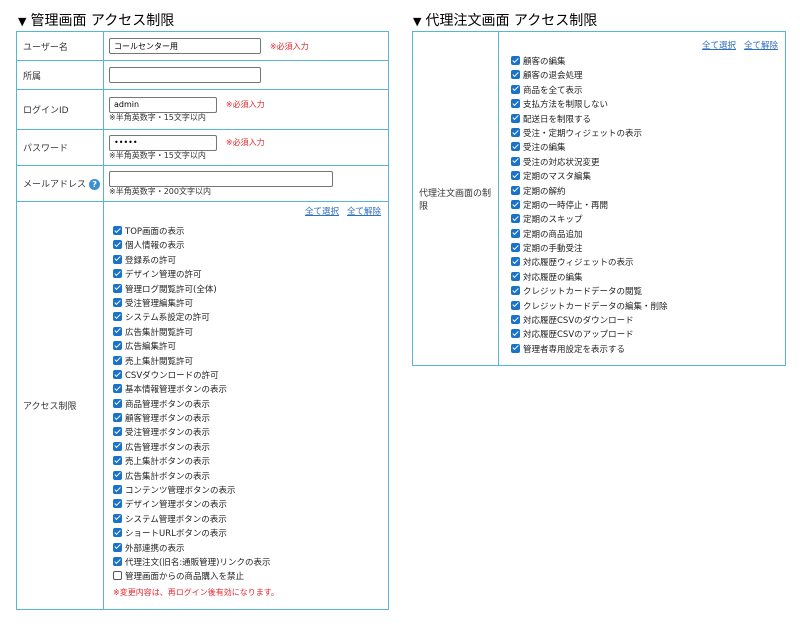 This screenshot has height=626, width=800. I want to click on left-checkbox-item: TOP画面の表示, so click(250, 232).